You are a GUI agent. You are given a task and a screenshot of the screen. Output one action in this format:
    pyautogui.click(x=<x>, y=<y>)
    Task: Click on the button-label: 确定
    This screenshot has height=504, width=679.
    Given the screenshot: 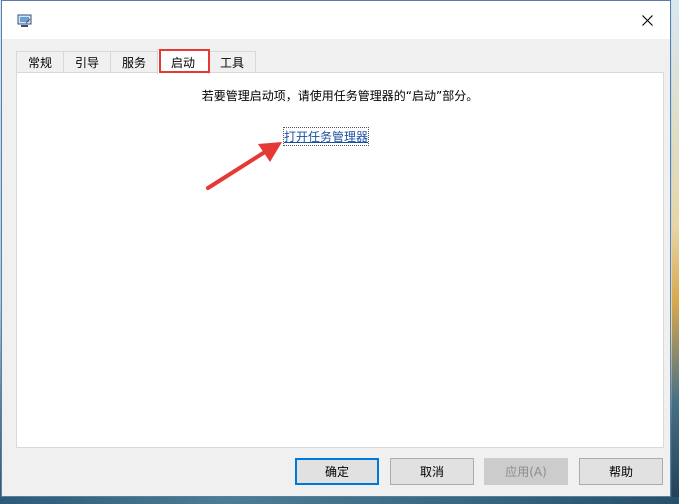 What is the action you would take?
    pyautogui.click(x=336, y=472)
    